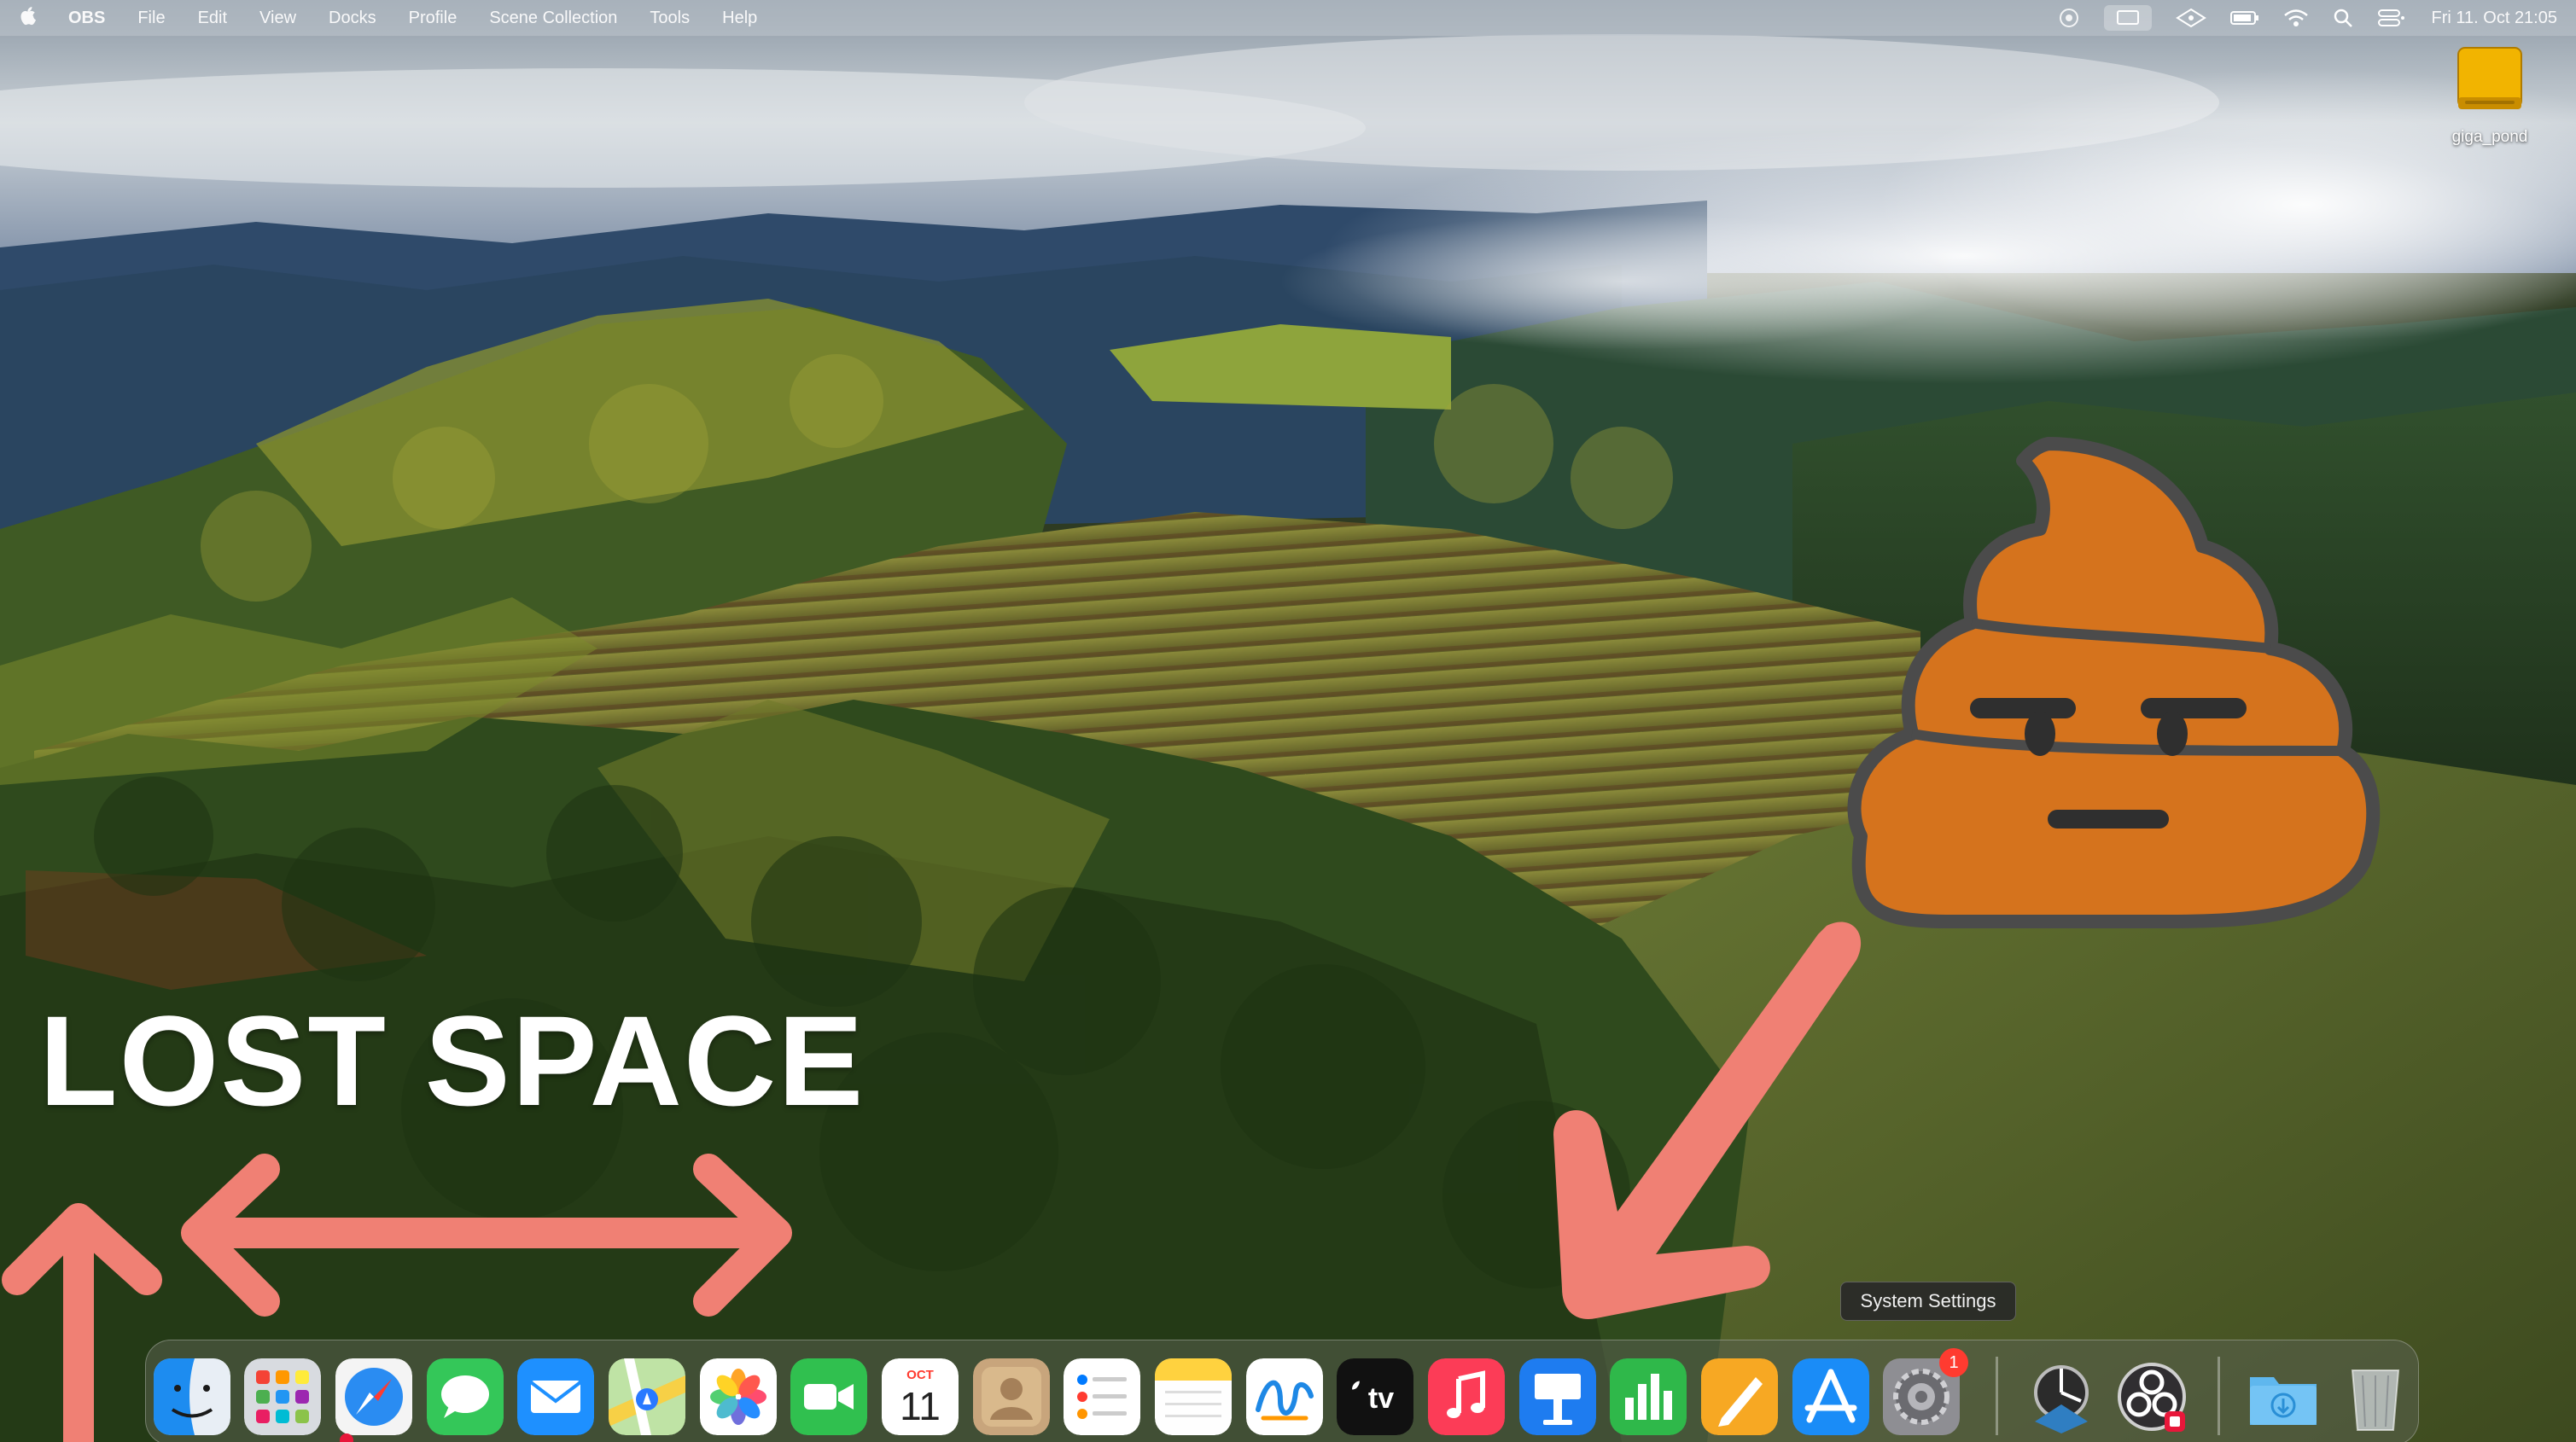 Image resolution: width=2576 pixels, height=1442 pixels. Describe the element at coordinates (920, 1406) in the screenshot. I see `calendar-day: 11` at that location.